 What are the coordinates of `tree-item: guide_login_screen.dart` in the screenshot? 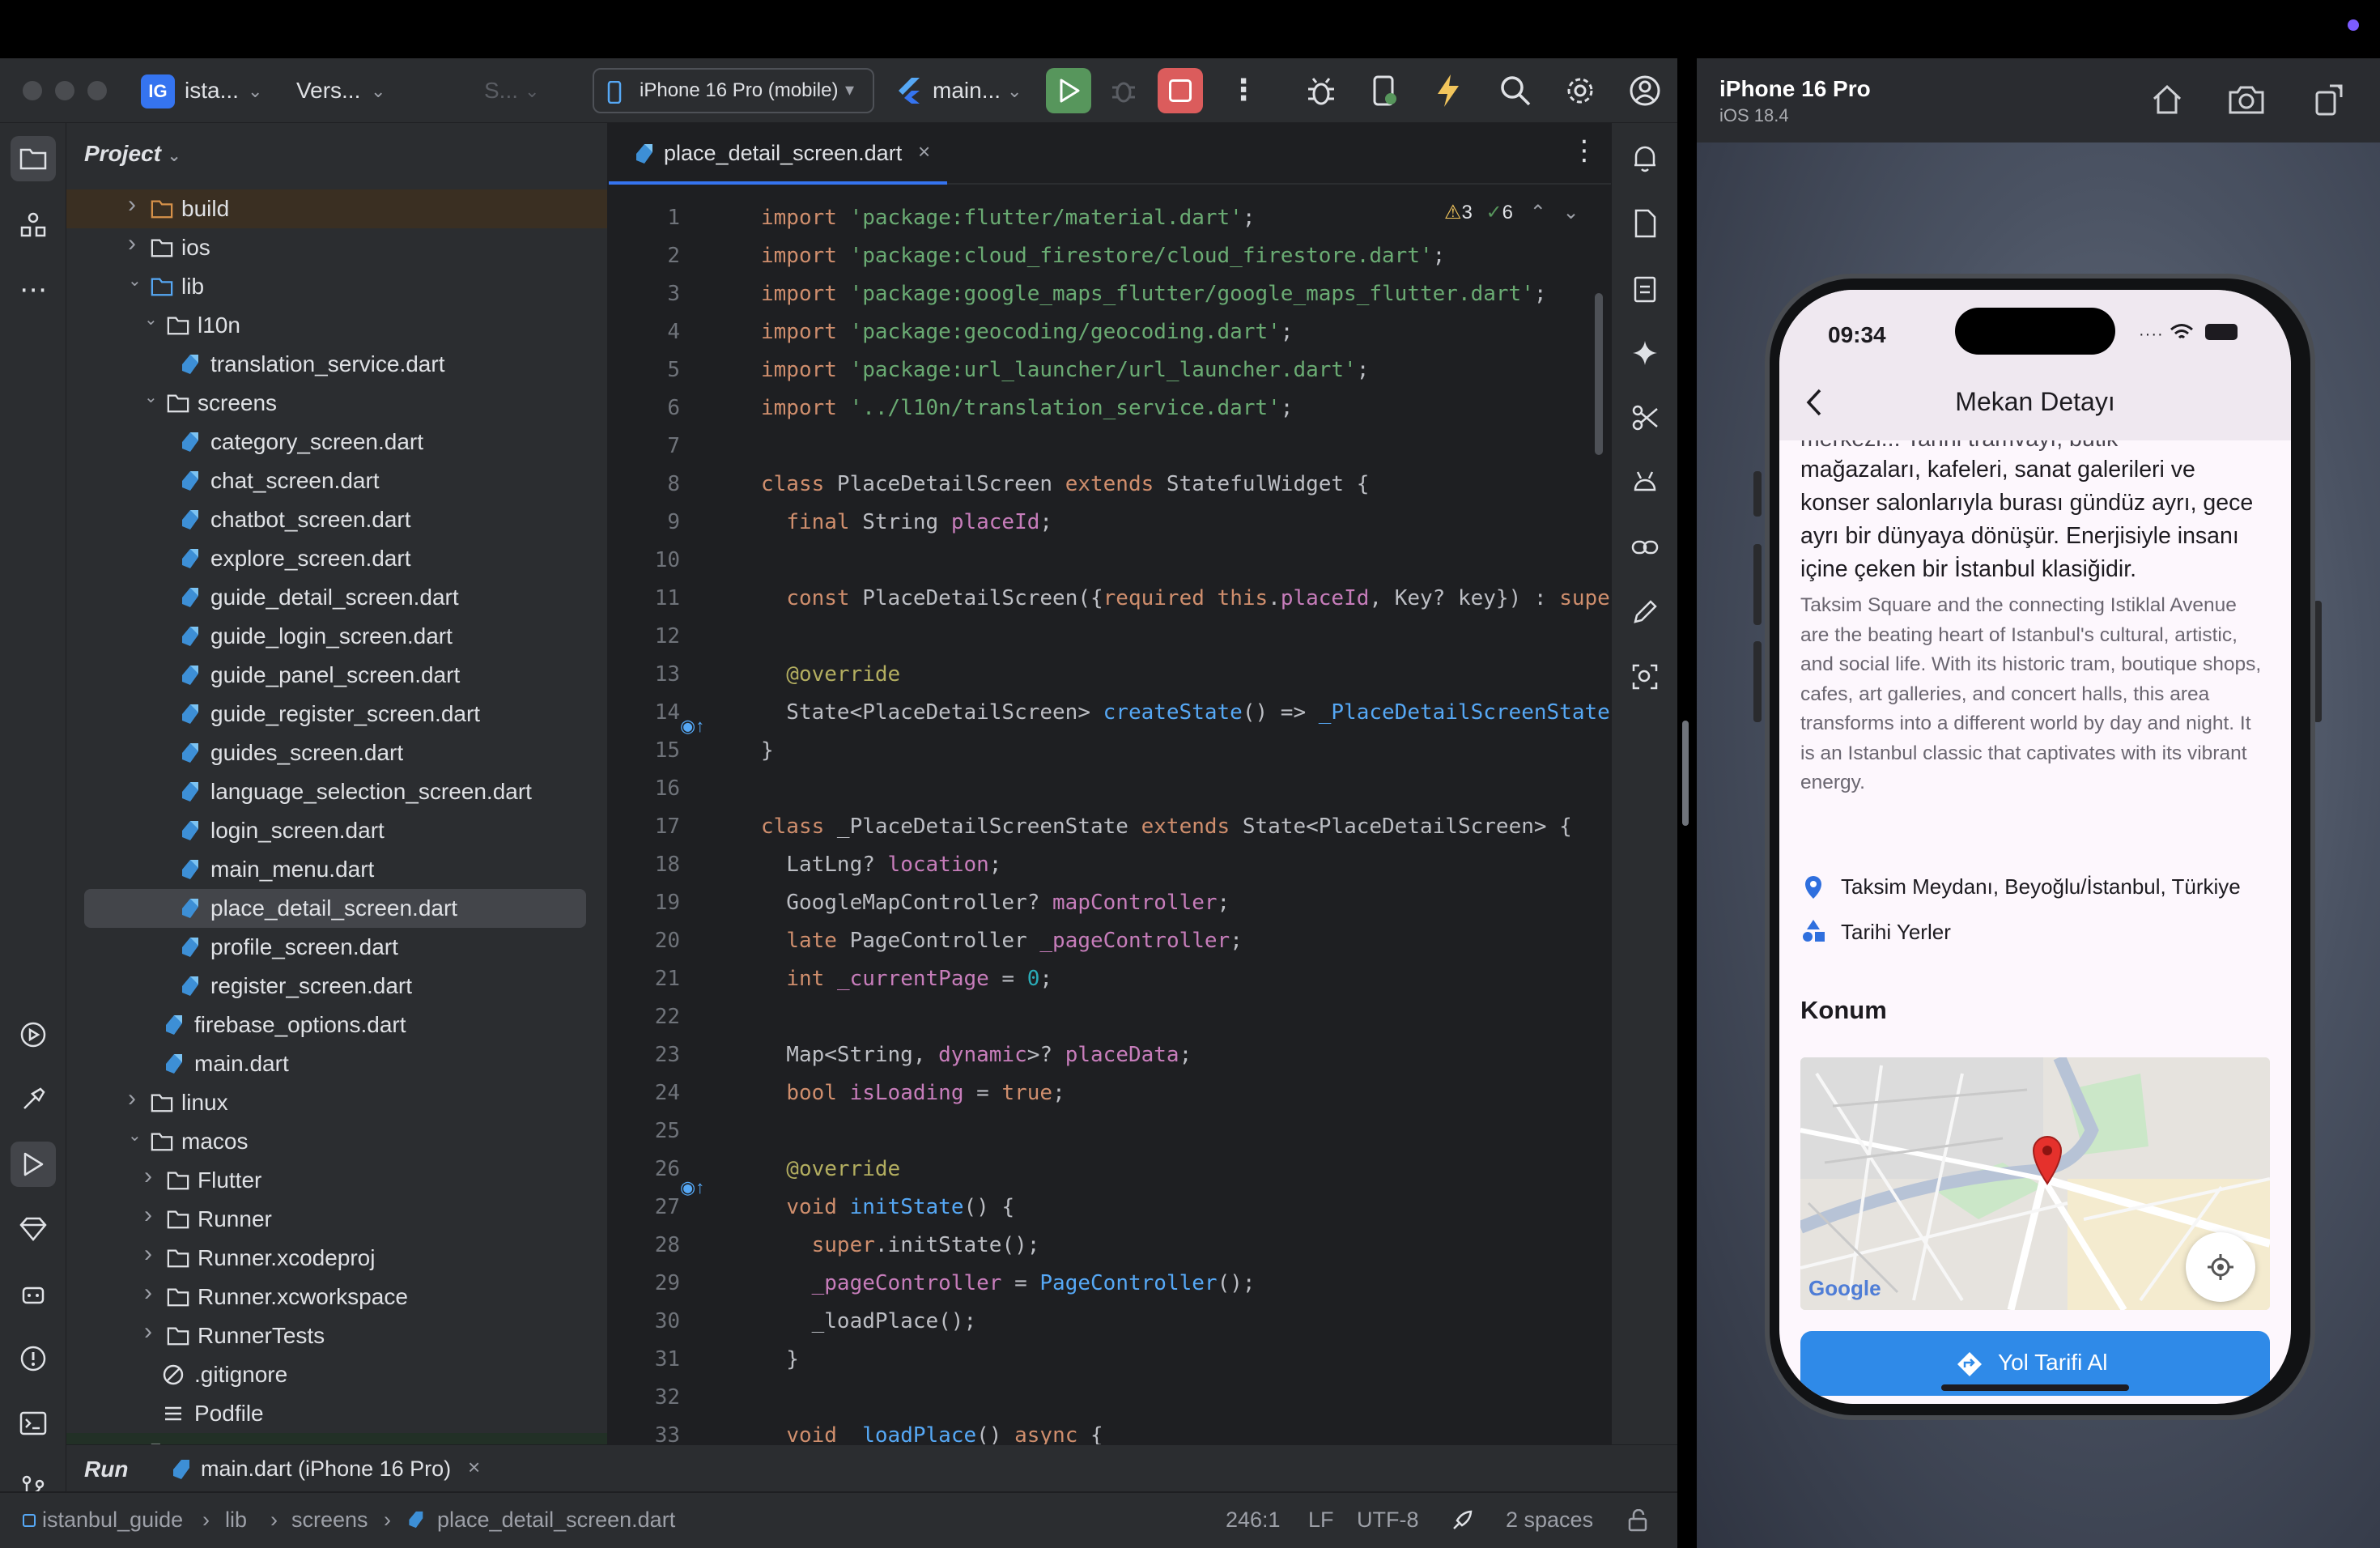 It's located at (336, 637).